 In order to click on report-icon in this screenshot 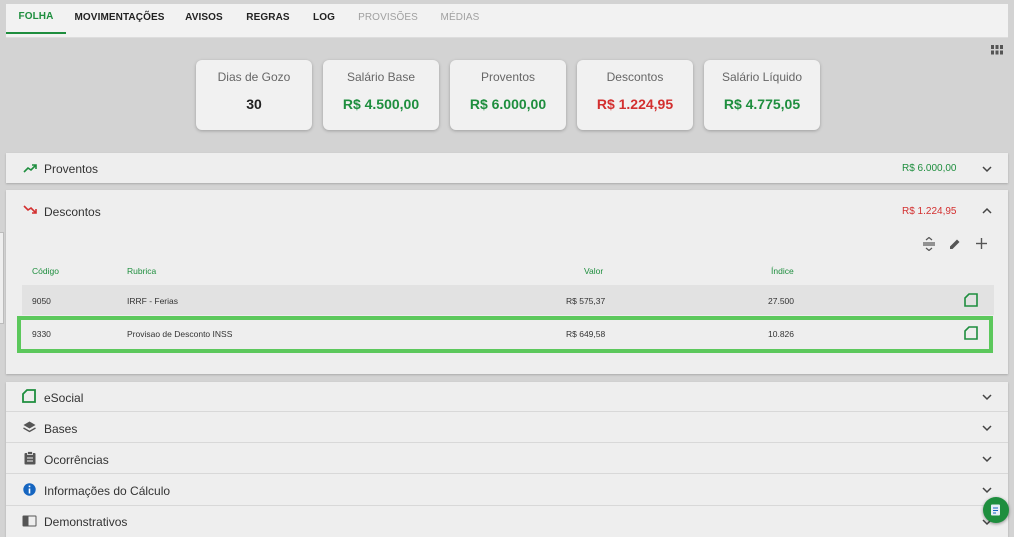, I will do `click(995, 510)`.